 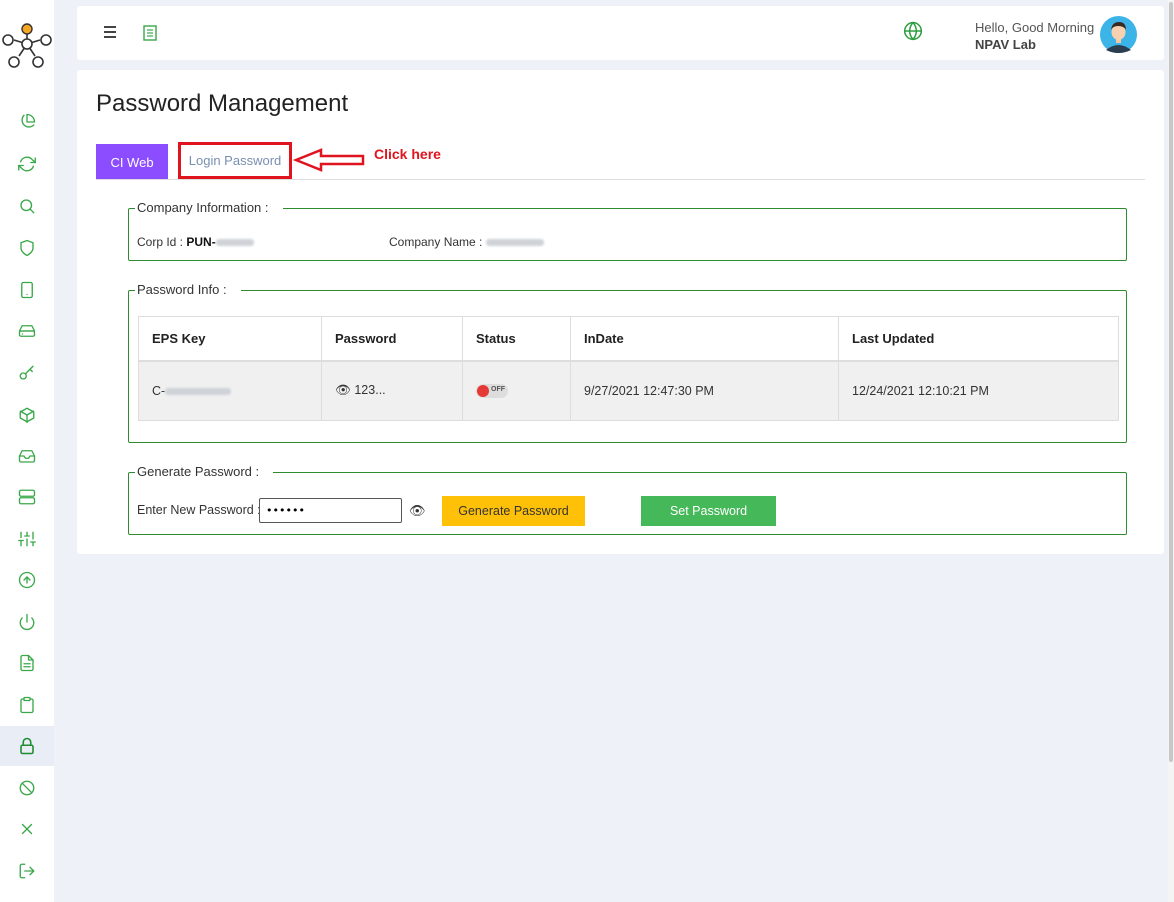 What do you see at coordinates (132, 162) in the screenshot?
I see `tab-ci-web: CI Web` at bounding box center [132, 162].